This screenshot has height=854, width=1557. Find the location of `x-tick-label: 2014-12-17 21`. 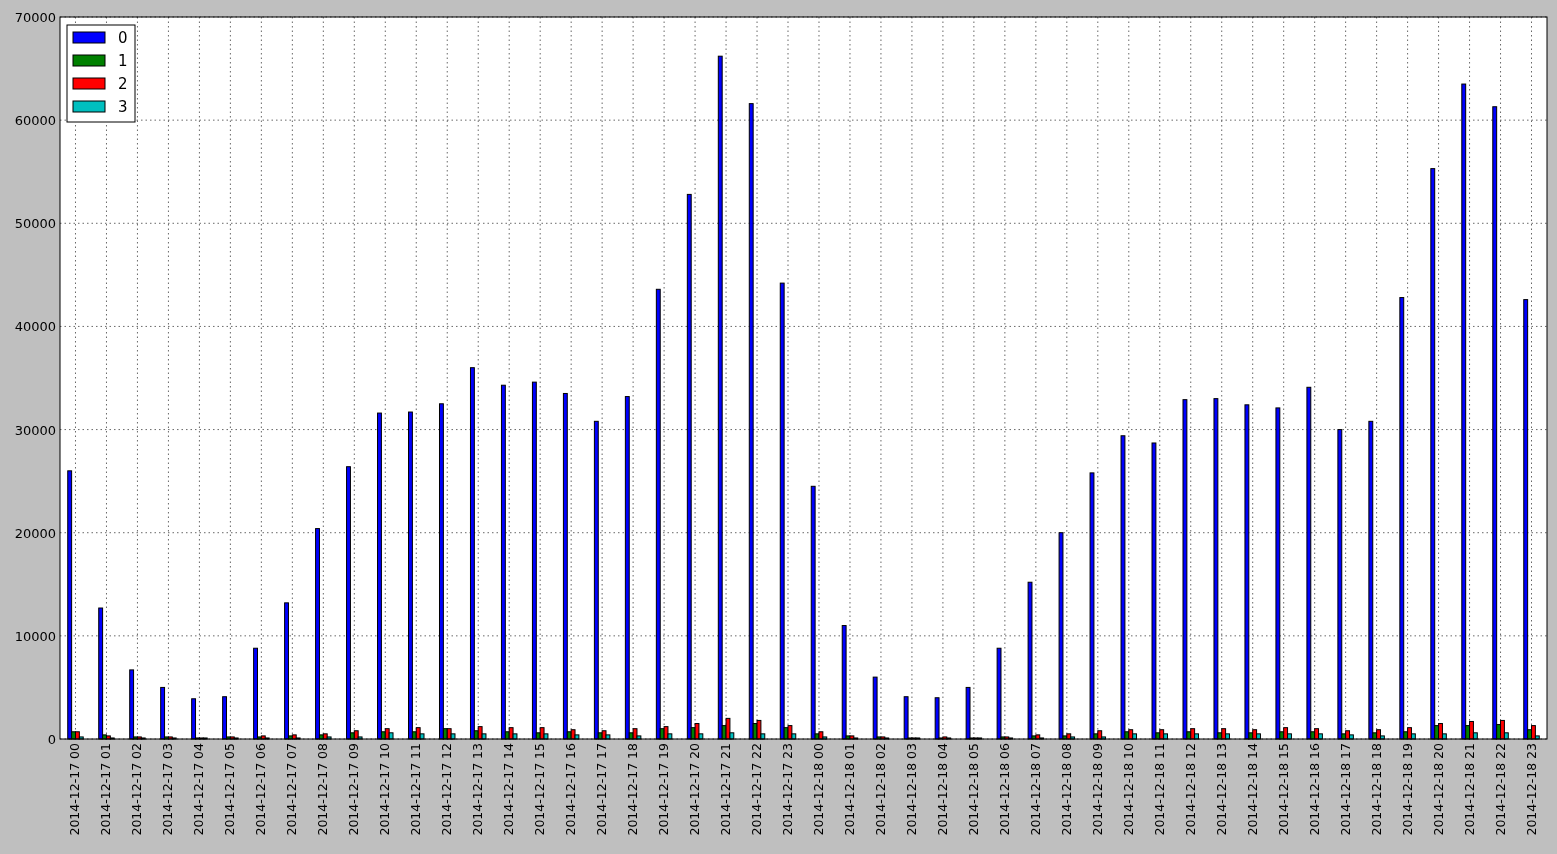

x-tick-label: 2014-12-17 21 is located at coordinates (726, 789).